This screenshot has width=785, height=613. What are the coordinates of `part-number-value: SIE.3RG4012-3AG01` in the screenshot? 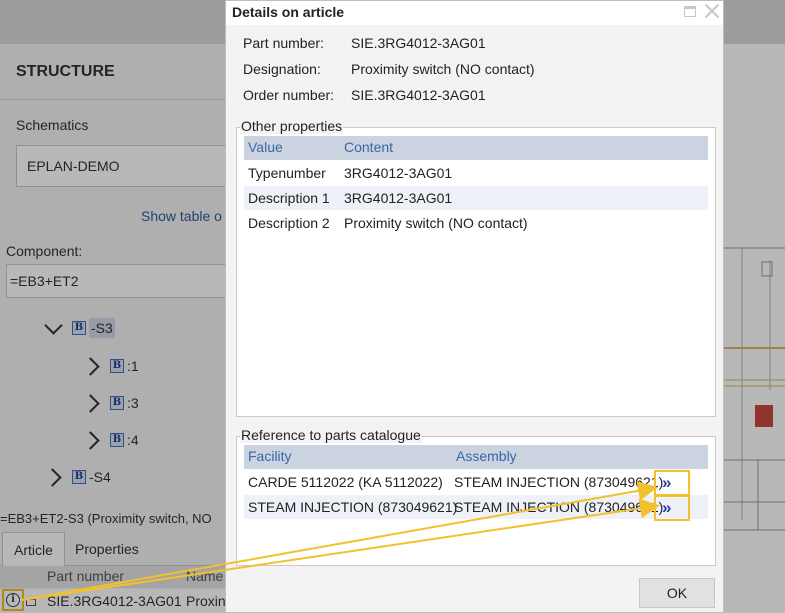 It's located at (418, 43).